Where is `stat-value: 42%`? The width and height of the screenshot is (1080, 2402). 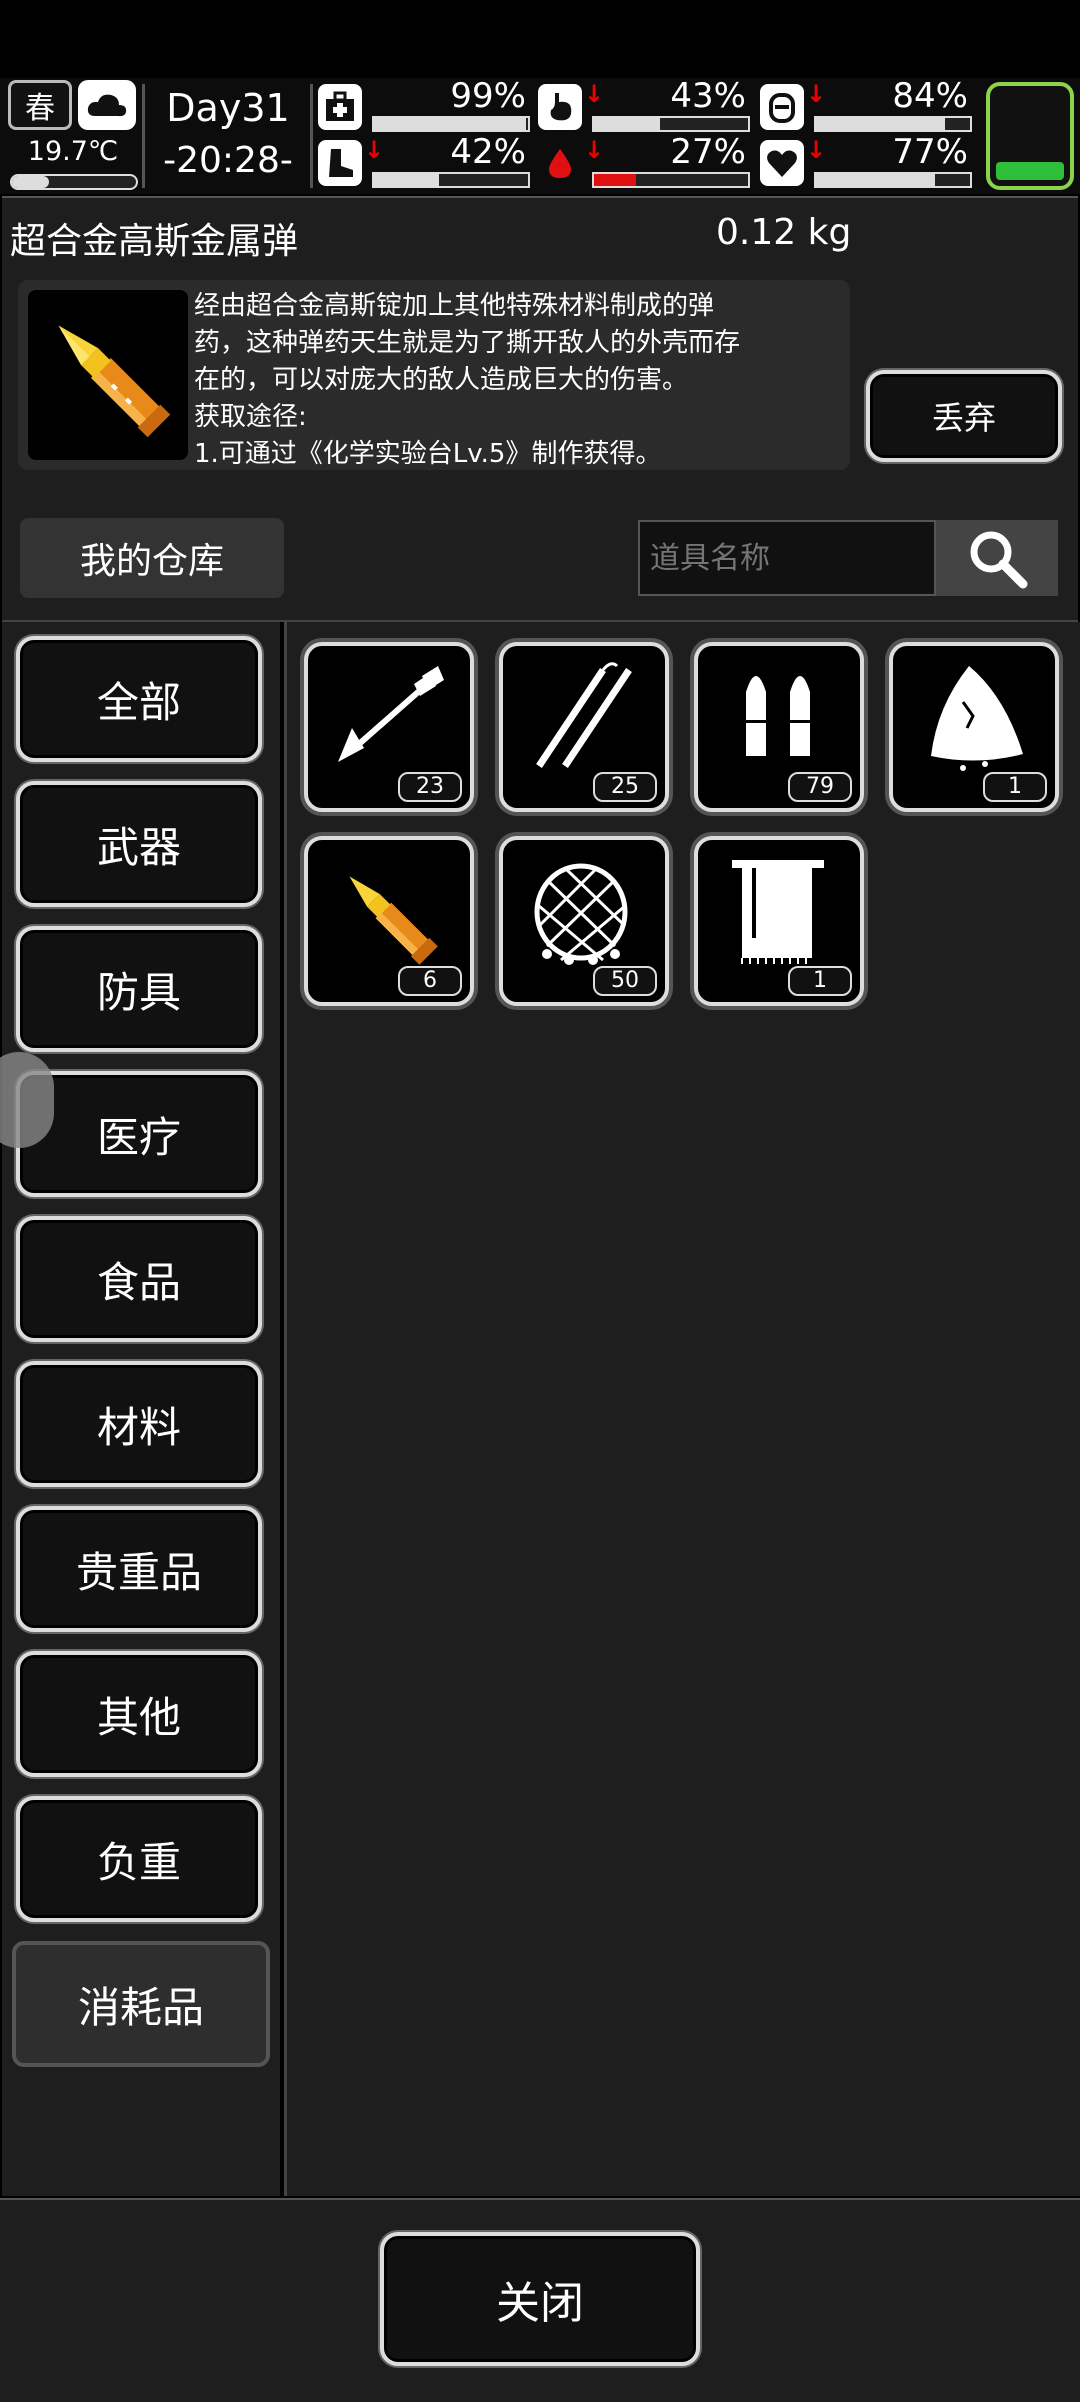 stat-value: 42% is located at coordinates (488, 152).